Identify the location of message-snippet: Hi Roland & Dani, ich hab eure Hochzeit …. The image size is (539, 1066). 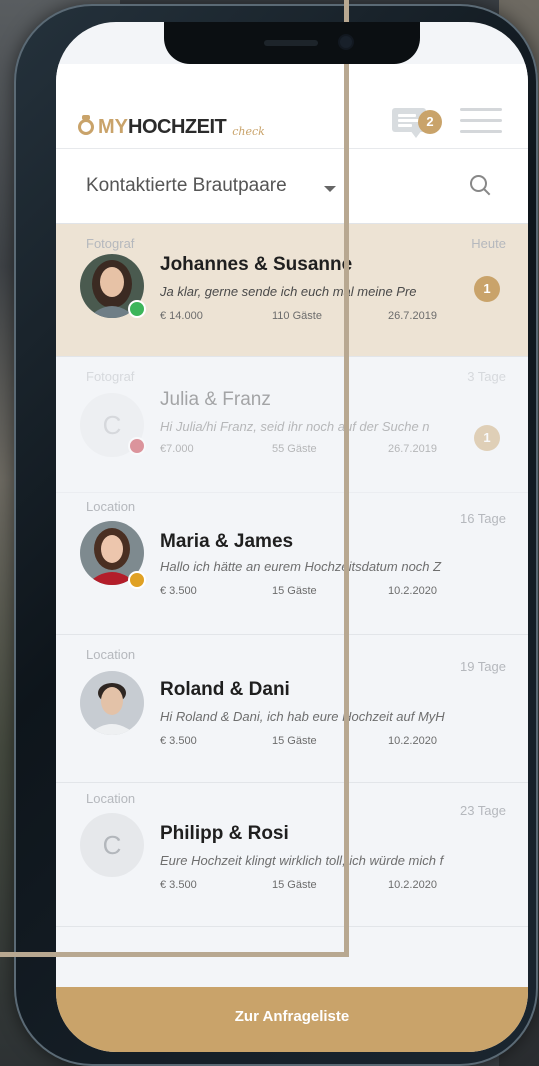
(302, 716).